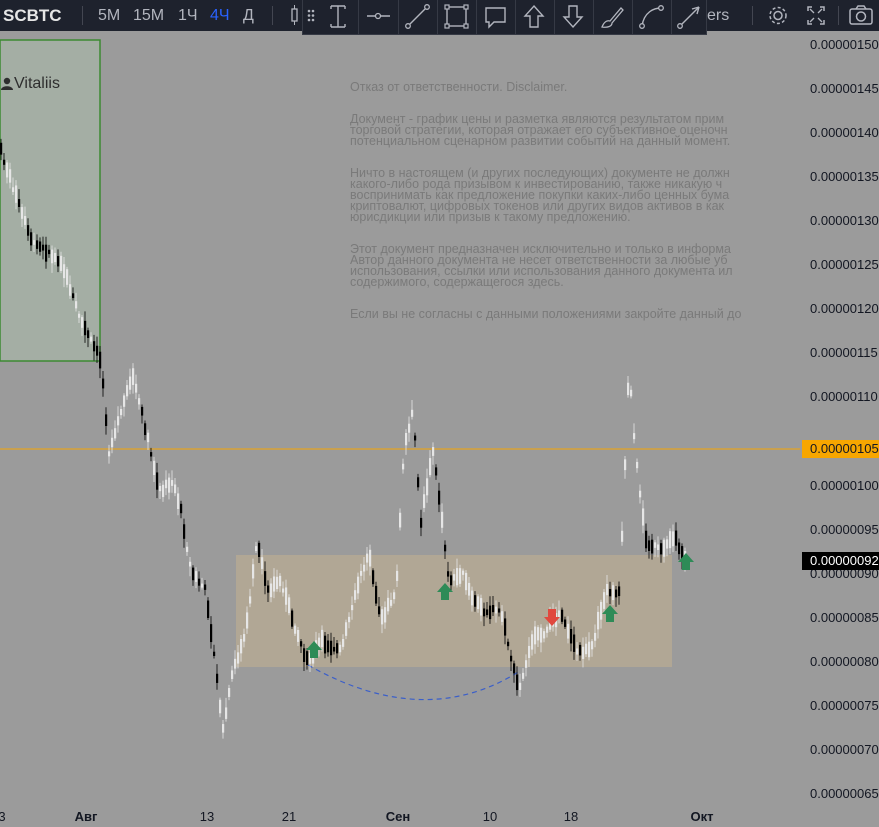 This screenshot has height=827, width=879. Describe the element at coordinates (861, 15) in the screenshot. I see `camera-icon` at that location.